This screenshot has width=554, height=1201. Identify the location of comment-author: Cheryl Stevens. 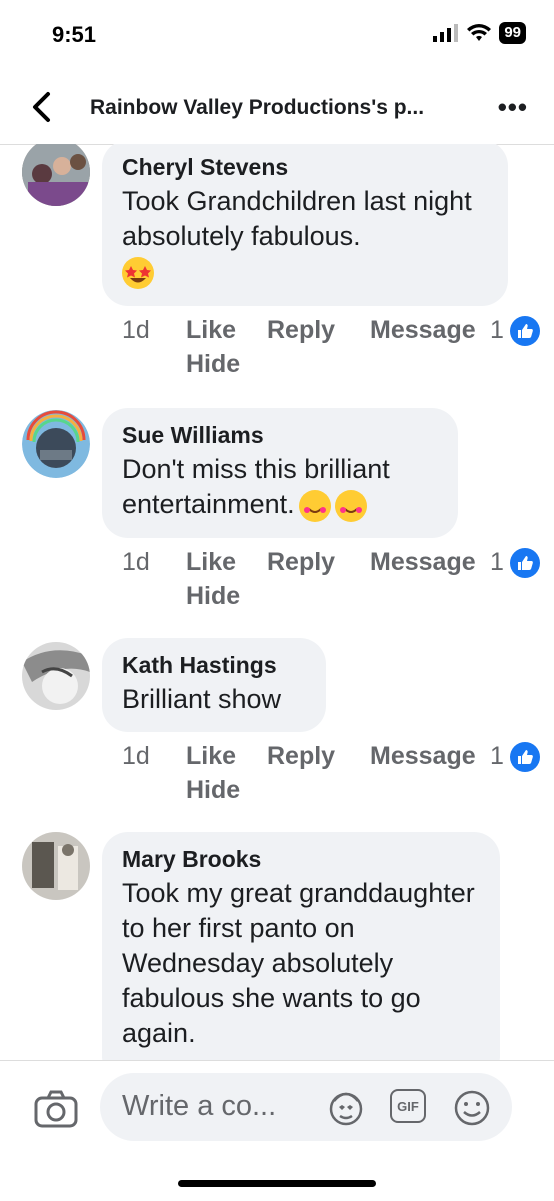
(304, 167).